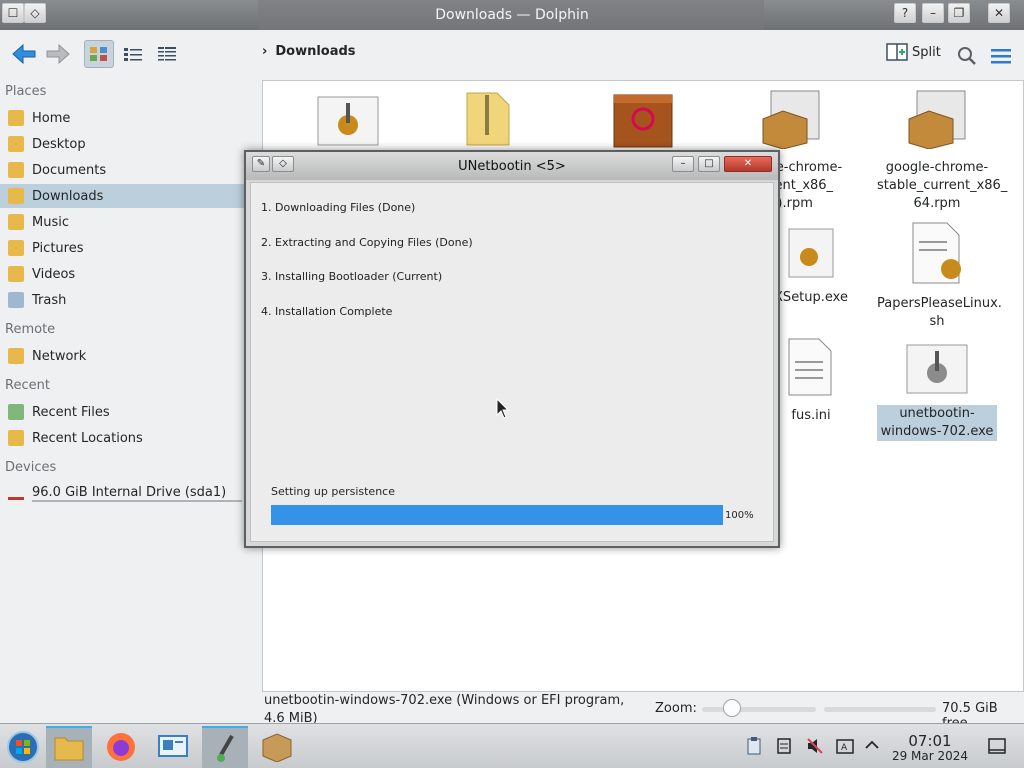 The image size is (1024, 768). I want to click on breadcrumb: › Downloads, so click(309, 51).